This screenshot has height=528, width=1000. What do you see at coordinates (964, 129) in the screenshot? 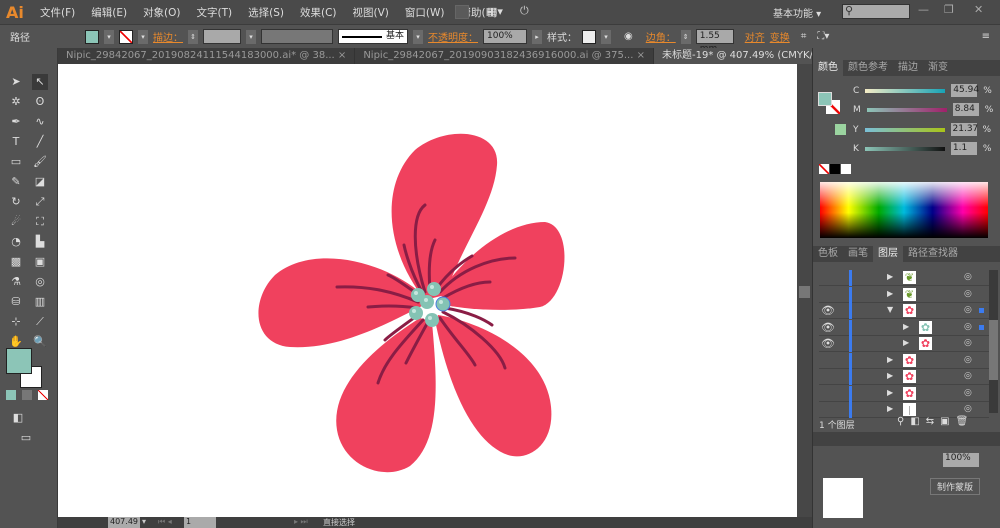
I see `slider-value-input: 21.37` at bounding box center [964, 129].